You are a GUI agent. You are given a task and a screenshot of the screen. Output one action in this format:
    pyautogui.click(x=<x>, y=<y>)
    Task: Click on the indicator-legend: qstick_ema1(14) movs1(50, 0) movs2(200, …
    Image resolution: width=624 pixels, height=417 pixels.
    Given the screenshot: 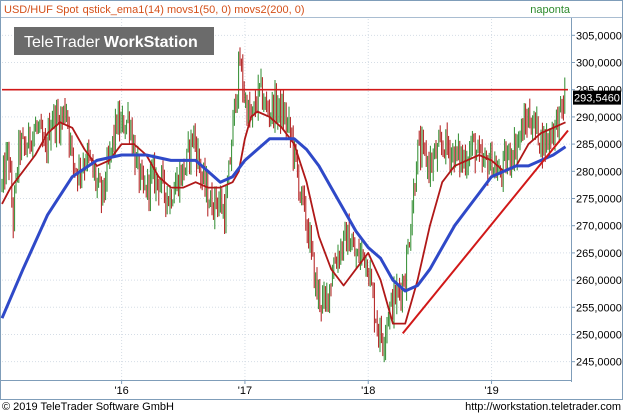 What is the action you would take?
    pyautogui.click(x=194, y=10)
    